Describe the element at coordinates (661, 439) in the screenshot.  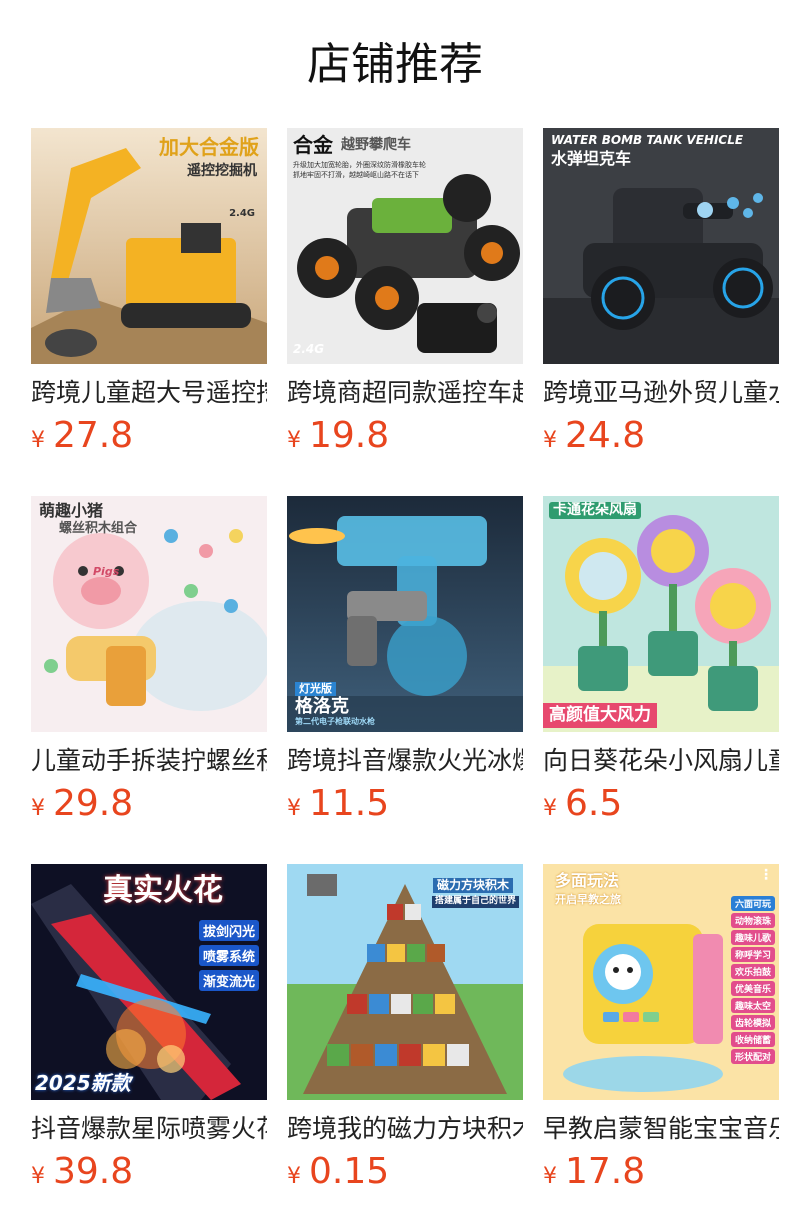
I see `product-price: ¥24.8` at that location.